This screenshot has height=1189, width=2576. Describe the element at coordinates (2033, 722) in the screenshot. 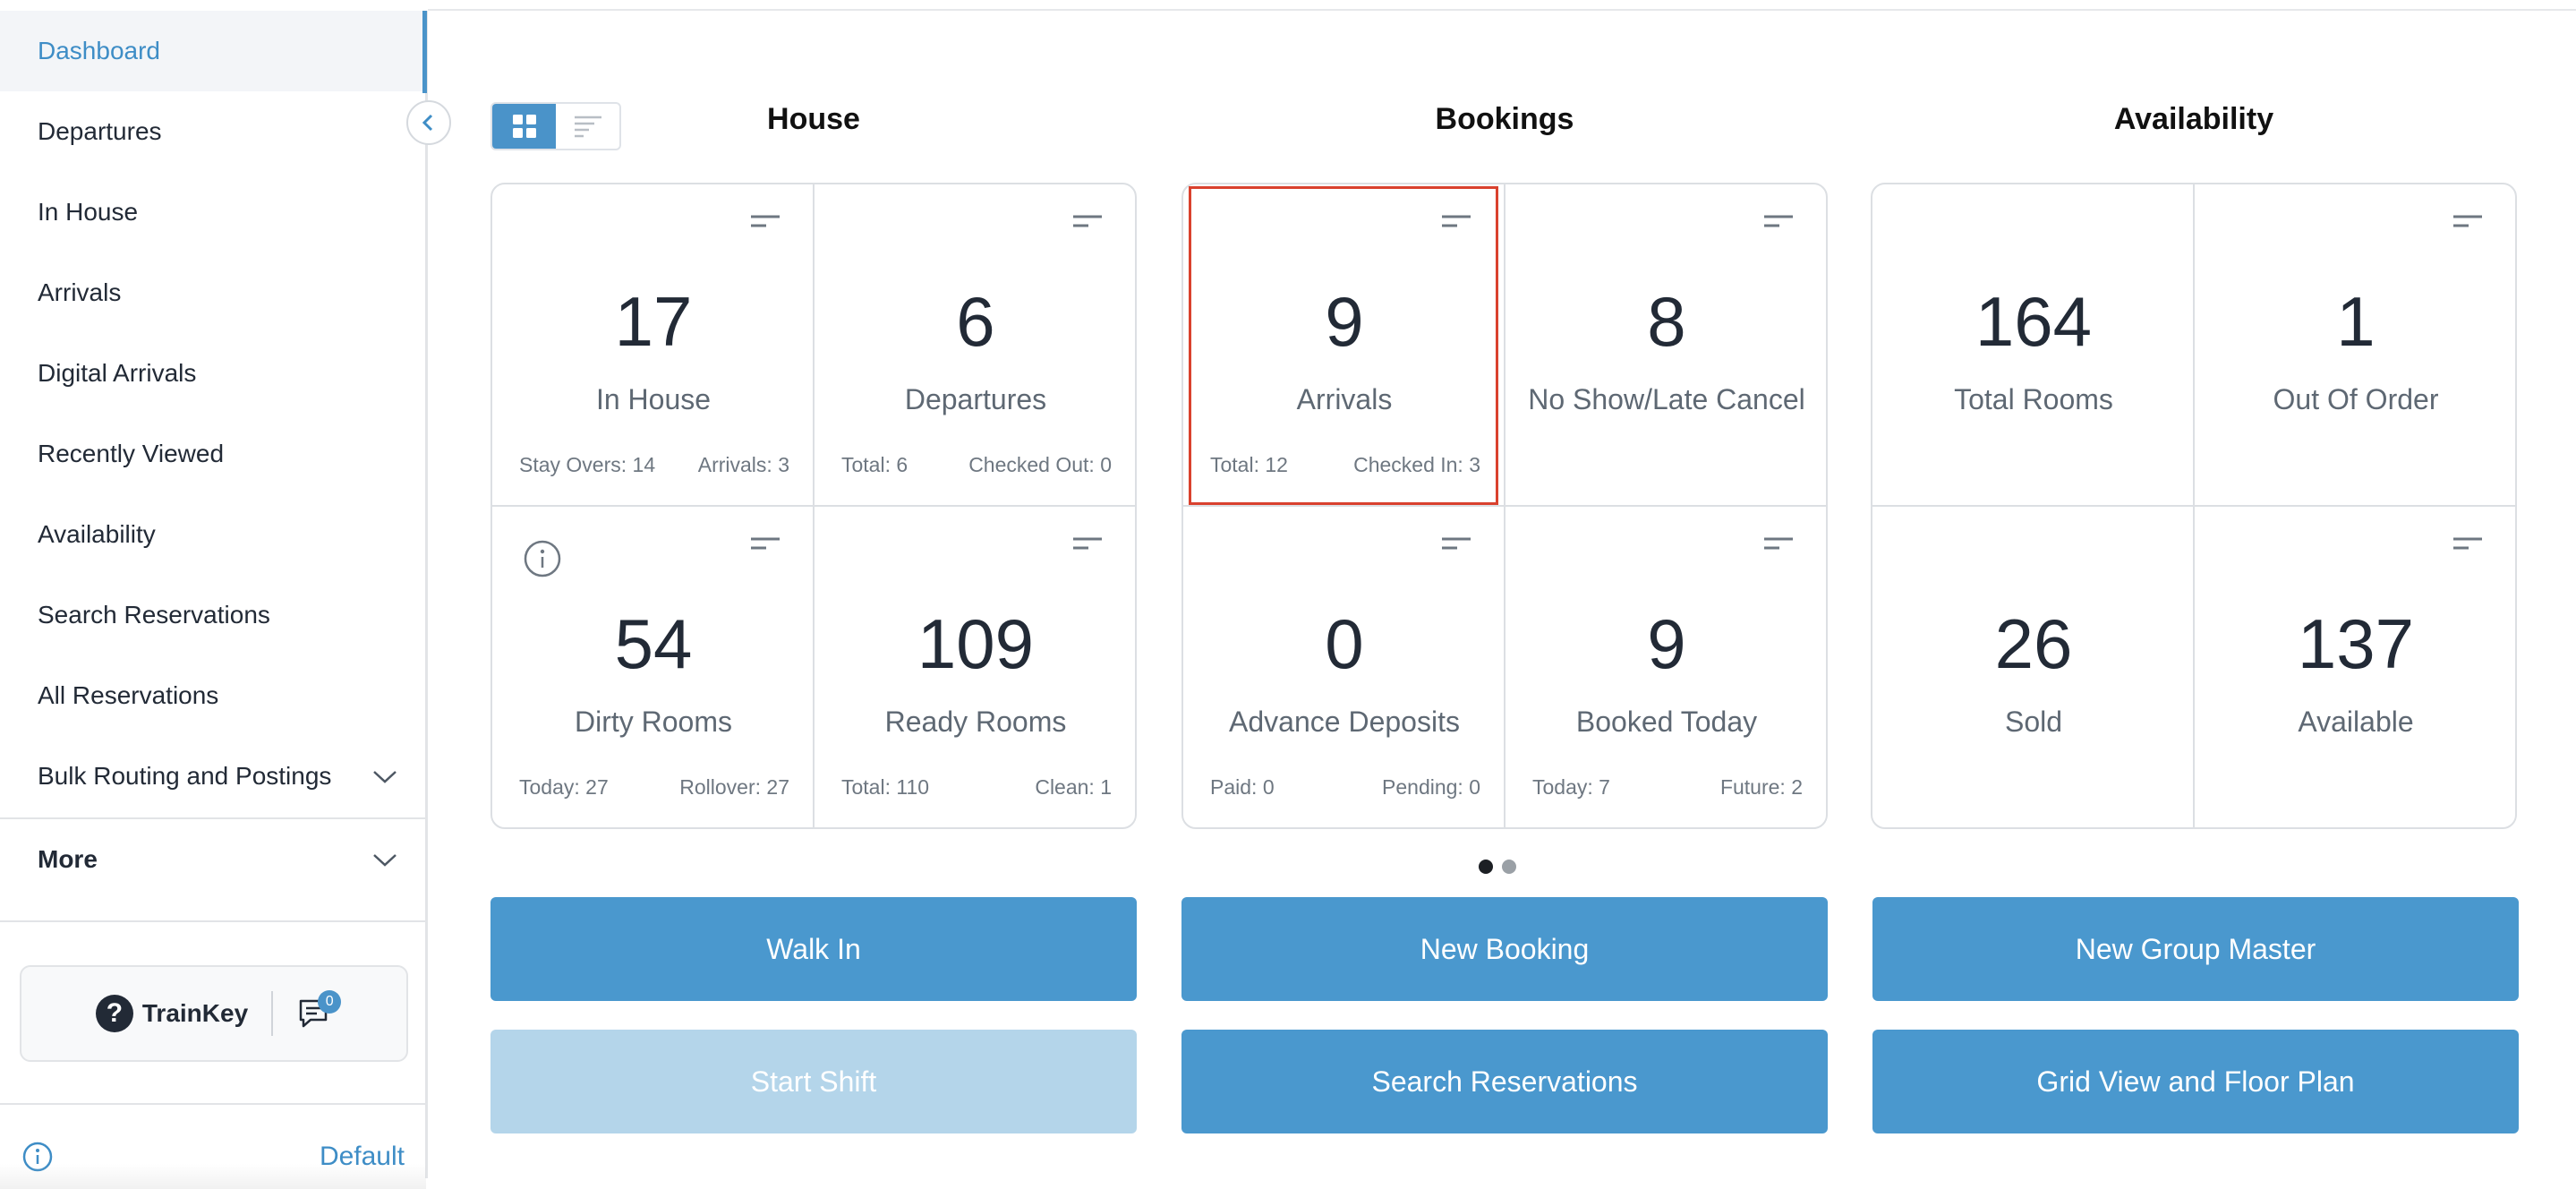

I see `tile-label: Sold` at that location.